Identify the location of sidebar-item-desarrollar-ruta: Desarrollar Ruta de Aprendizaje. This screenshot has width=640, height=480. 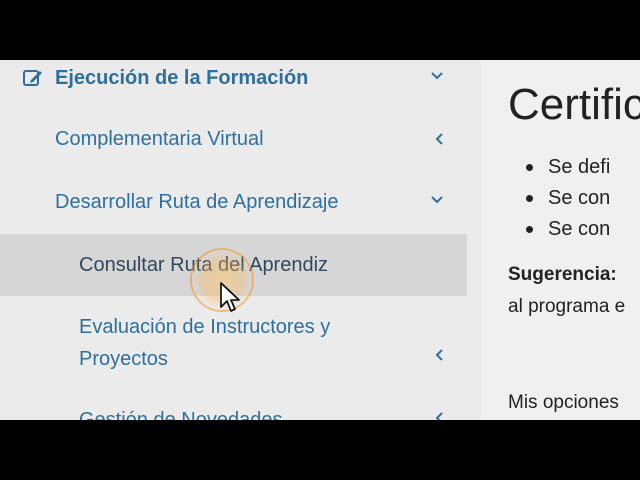
(233, 202).